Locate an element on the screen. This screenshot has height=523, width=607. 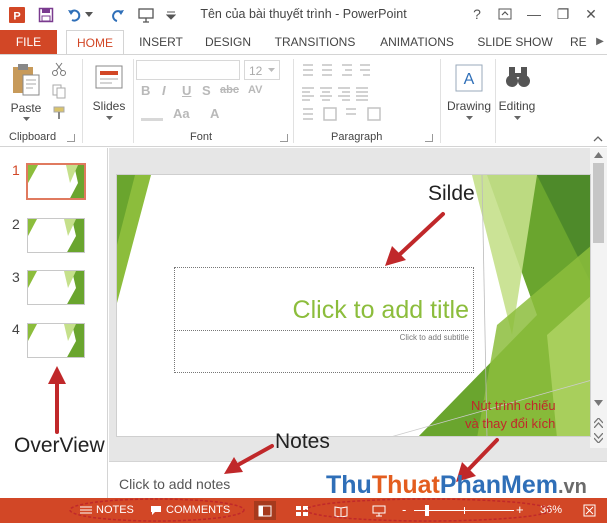
views-annotation-label-line1: Nút trình chiếu is located at coordinates (513, 405).